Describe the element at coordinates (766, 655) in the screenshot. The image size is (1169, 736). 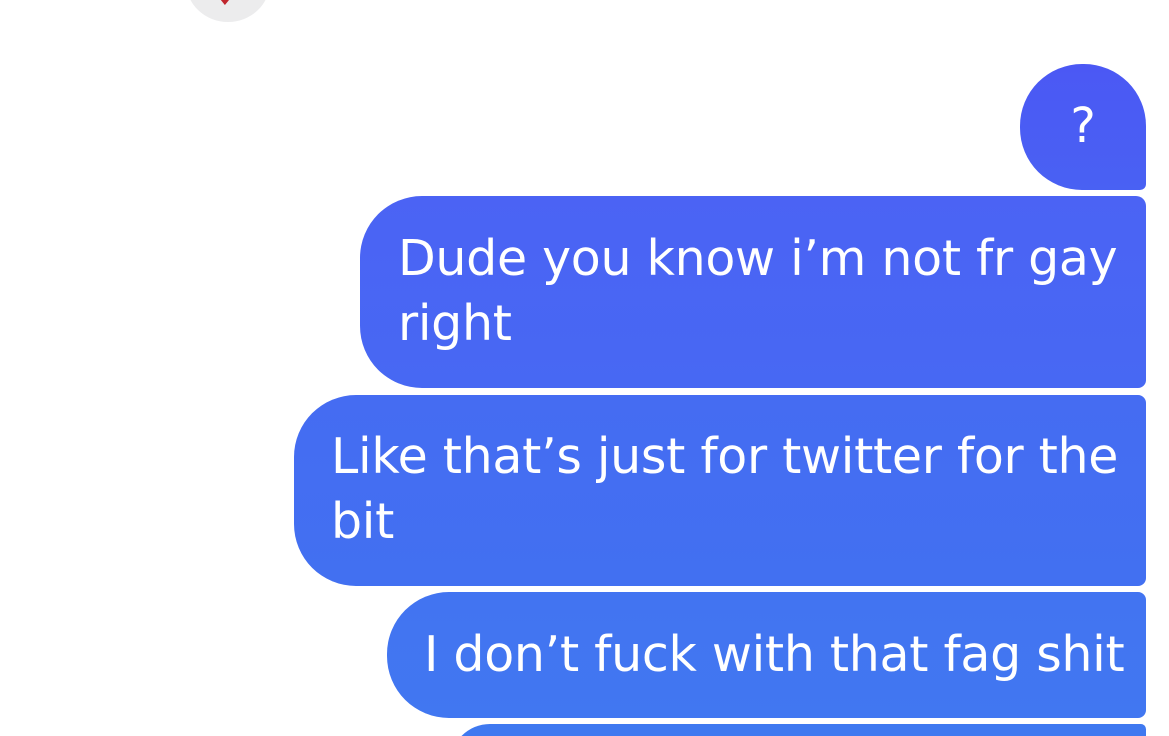
I see `message-bubble-last-visible: I don’t fuck with that fag shit` at that location.